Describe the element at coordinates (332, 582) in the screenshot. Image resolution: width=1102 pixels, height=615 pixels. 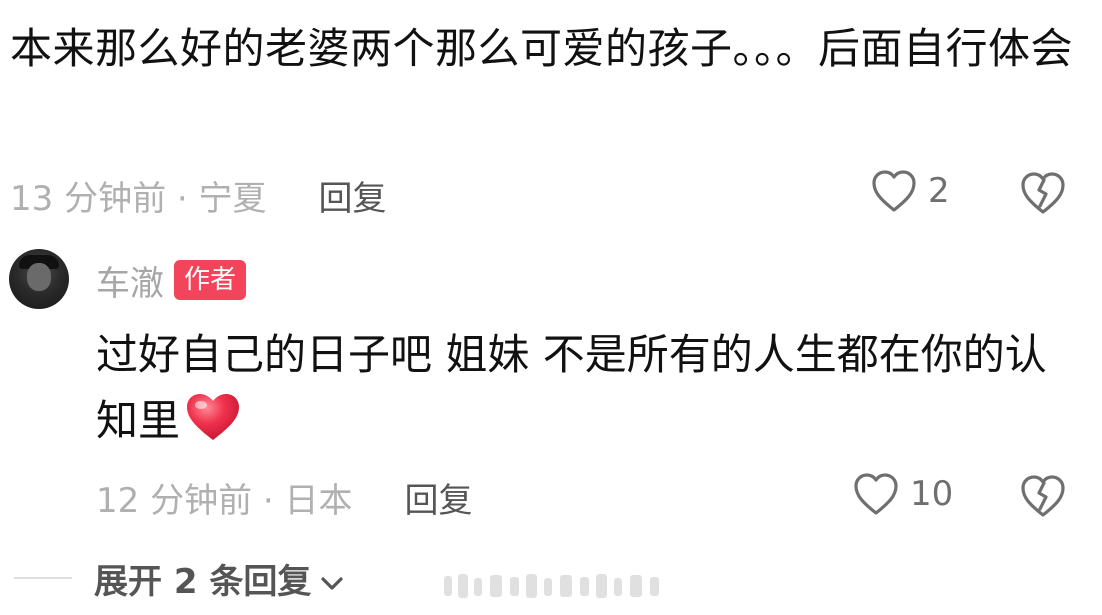
I see `chevron-down-icon` at that location.